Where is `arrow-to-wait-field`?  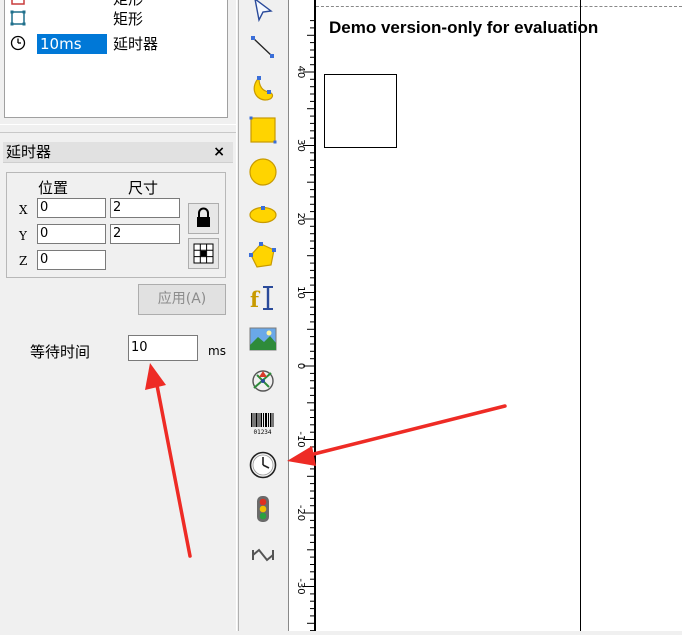 arrow-to-wait-field is located at coordinates (168, 460).